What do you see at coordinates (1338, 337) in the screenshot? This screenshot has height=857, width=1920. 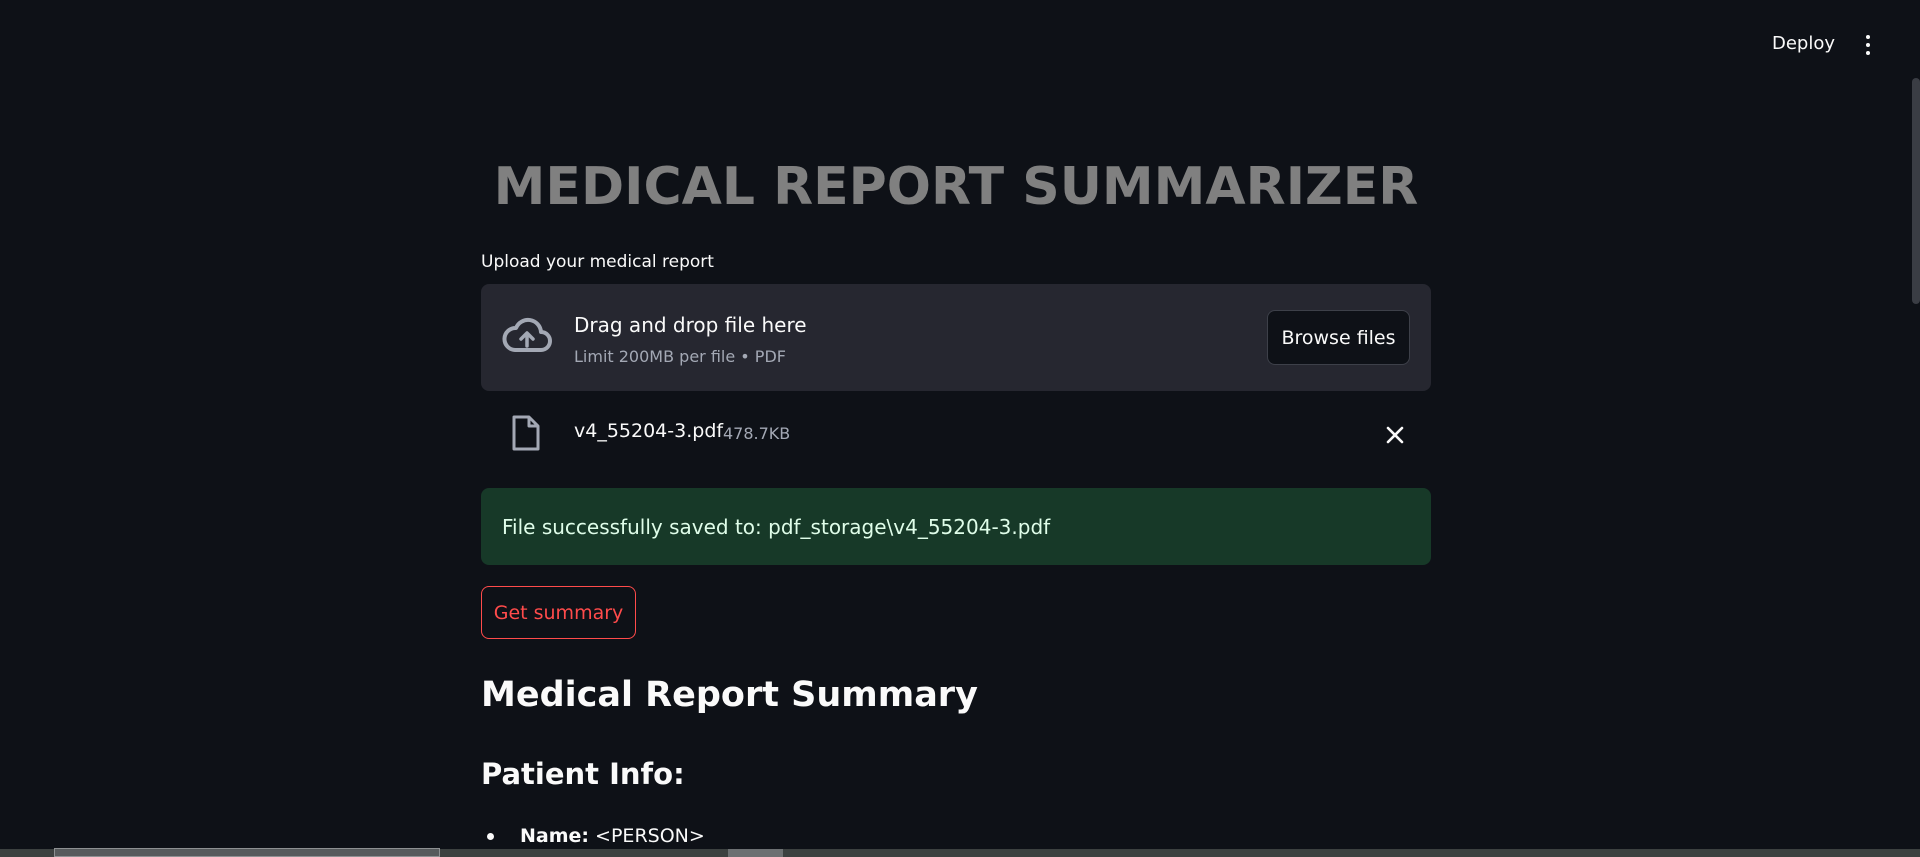 I see `browse-files-button: Browse files` at bounding box center [1338, 337].